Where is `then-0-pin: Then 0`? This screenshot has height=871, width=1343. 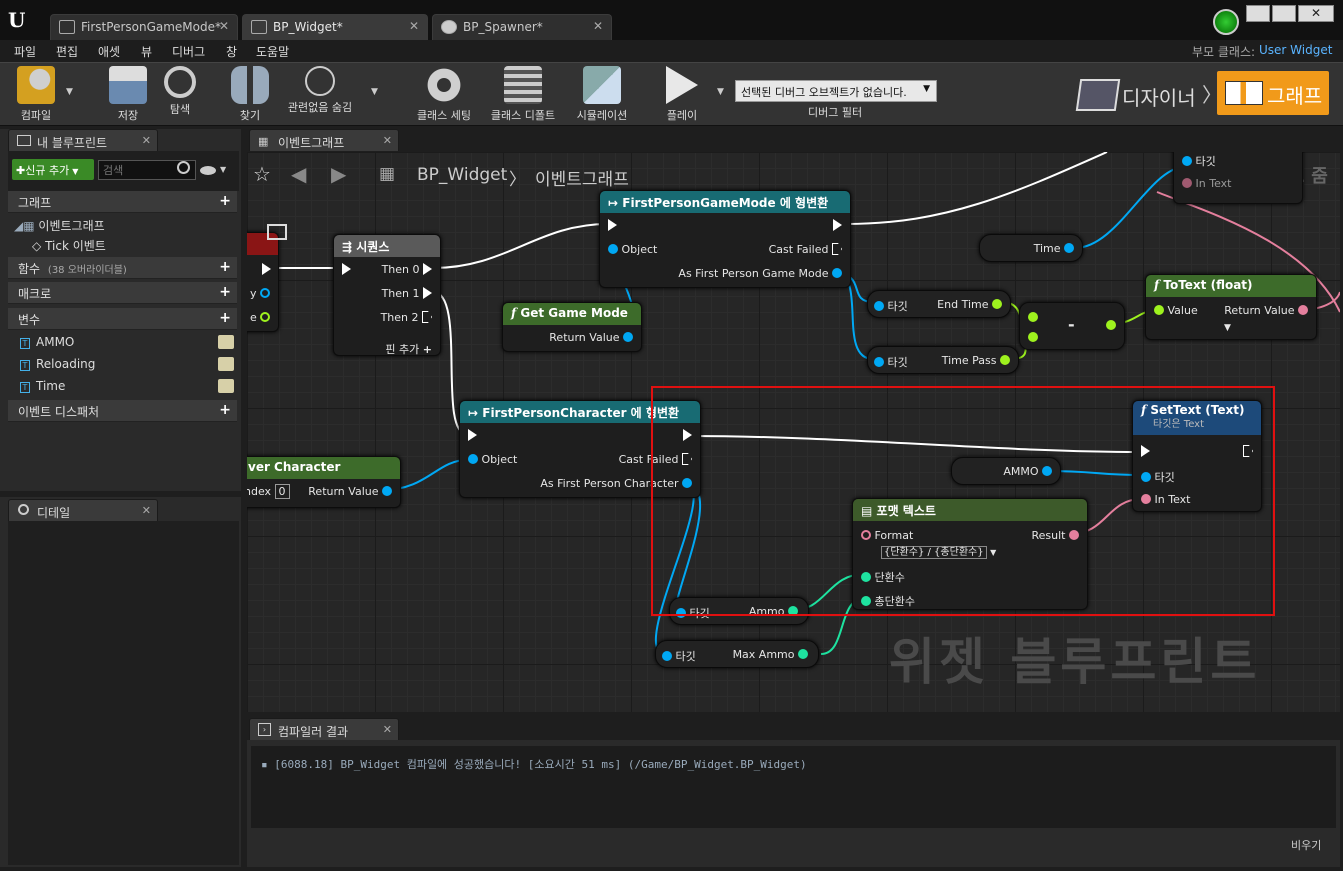
then-0-pin: Then 0 is located at coordinates (407, 269).